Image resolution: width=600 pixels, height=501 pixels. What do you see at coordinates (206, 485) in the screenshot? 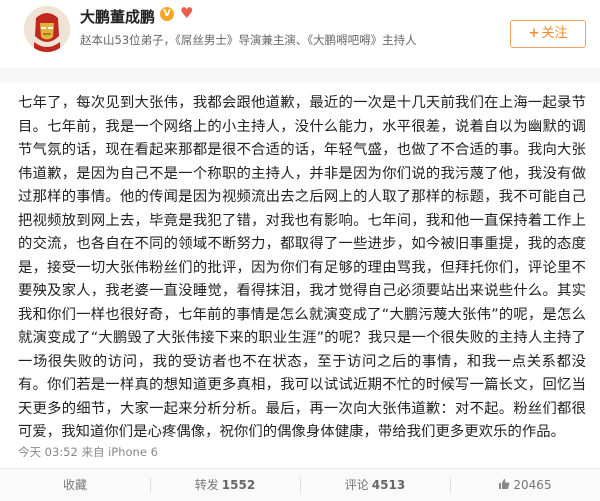
I see `repost-label: 转发` at bounding box center [206, 485].